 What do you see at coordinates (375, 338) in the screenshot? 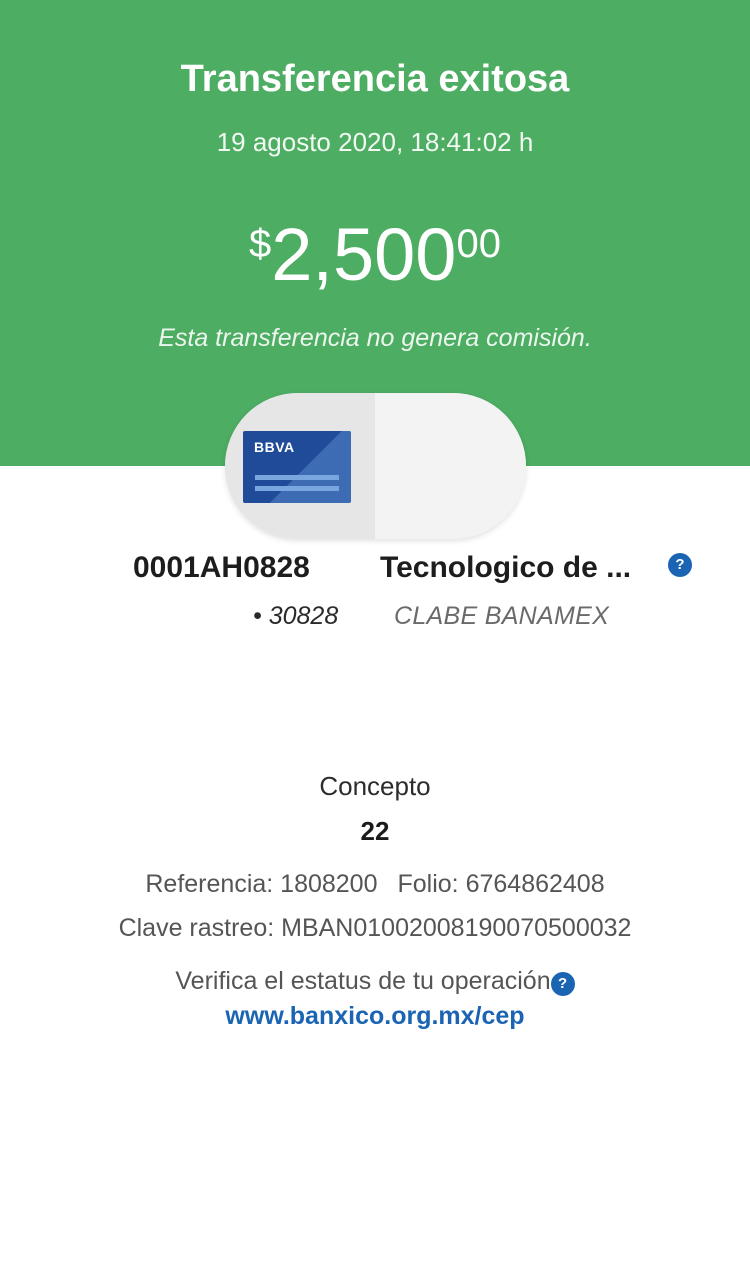
I see `fee-note: Esta transferencia no genera comisión.` at bounding box center [375, 338].